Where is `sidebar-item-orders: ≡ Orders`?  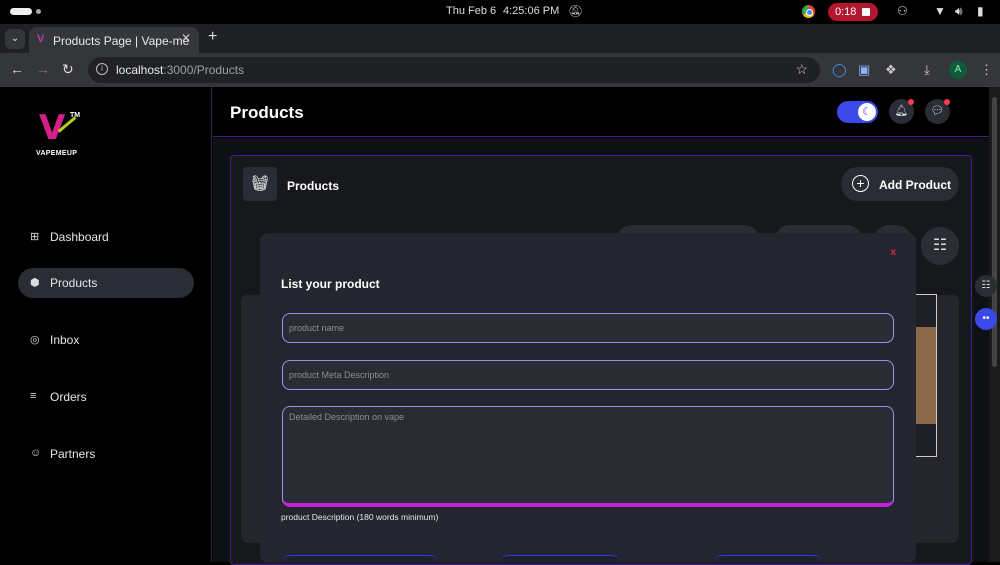 sidebar-item-orders: ≡ Orders is located at coordinates (106, 397).